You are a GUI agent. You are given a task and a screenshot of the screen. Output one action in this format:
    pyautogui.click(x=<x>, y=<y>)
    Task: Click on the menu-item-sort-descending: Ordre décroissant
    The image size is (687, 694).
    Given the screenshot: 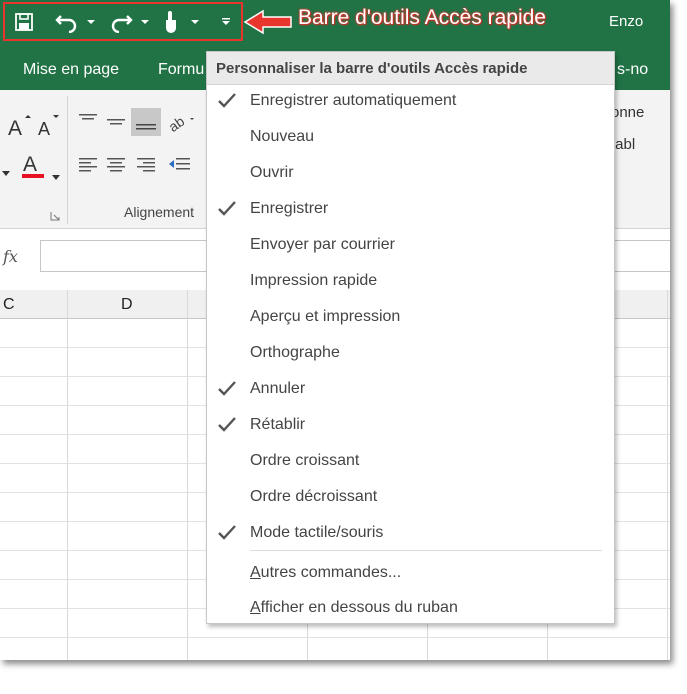 What is the action you would take?
    pyautogui.click(x=410, y=497)
    